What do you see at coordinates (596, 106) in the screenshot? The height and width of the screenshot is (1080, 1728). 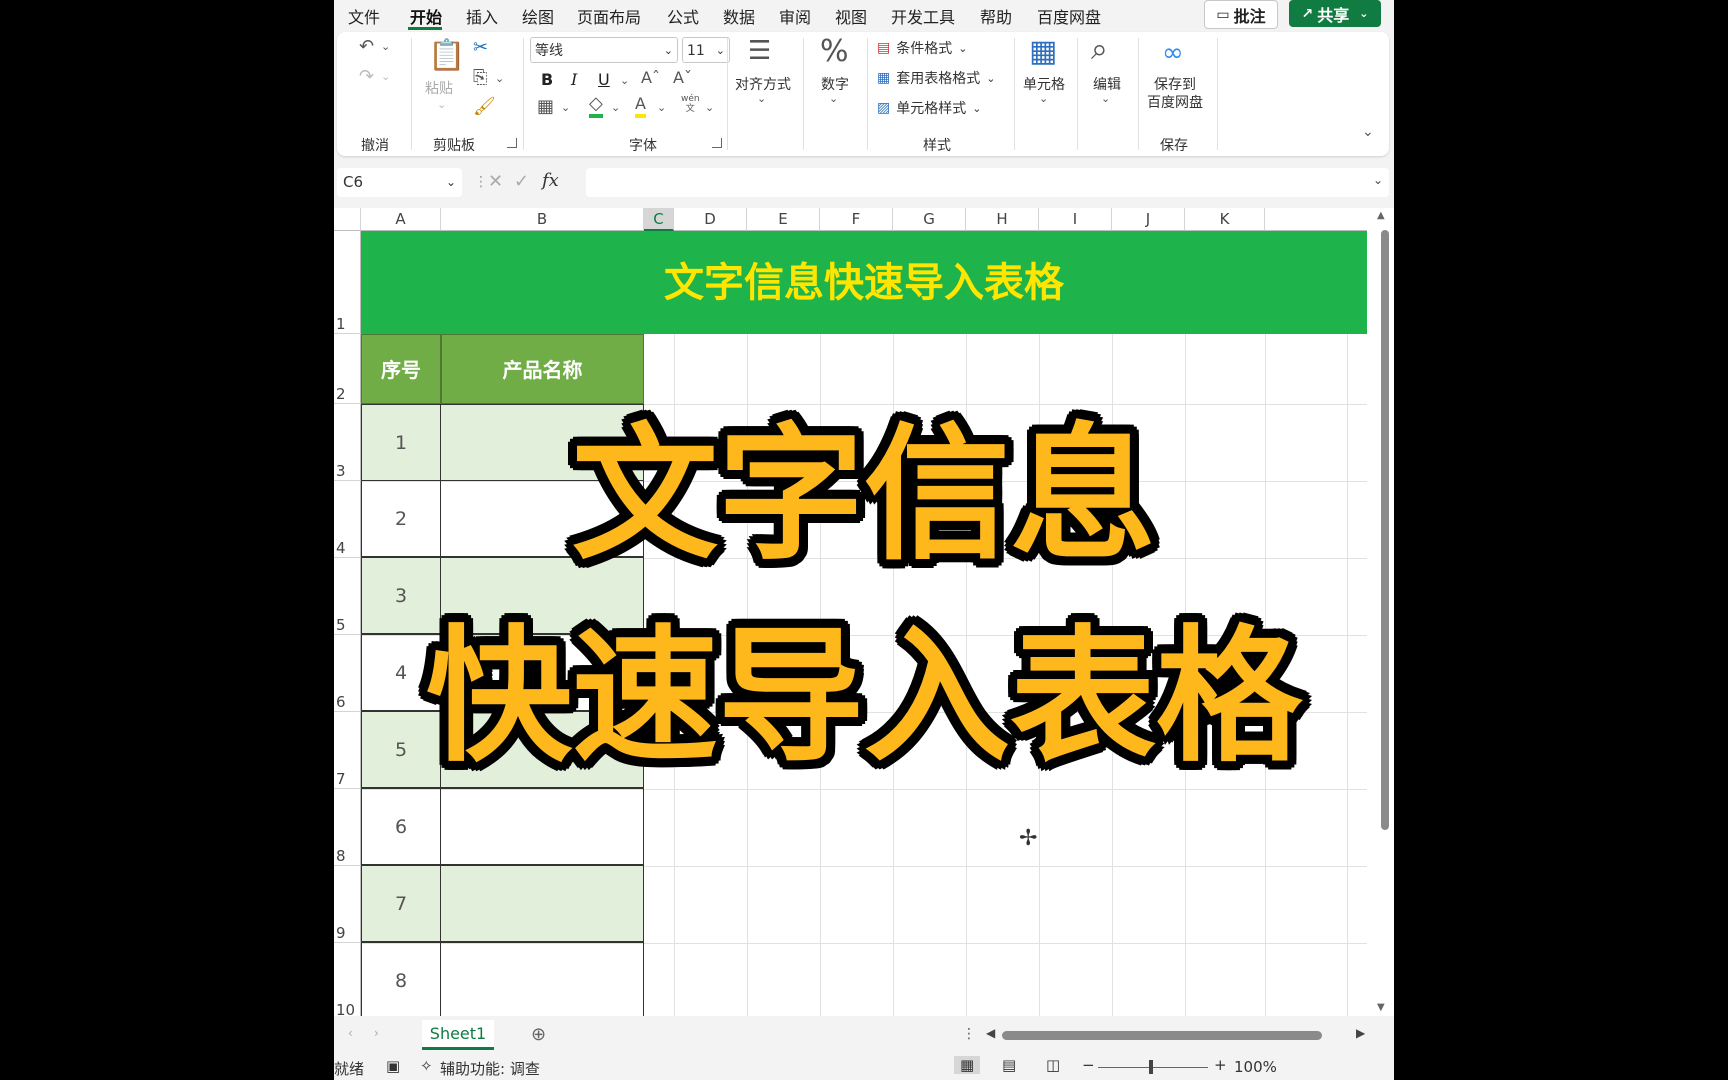 I see `fill-color-icon: ◇` at bounding box center [596, 106].